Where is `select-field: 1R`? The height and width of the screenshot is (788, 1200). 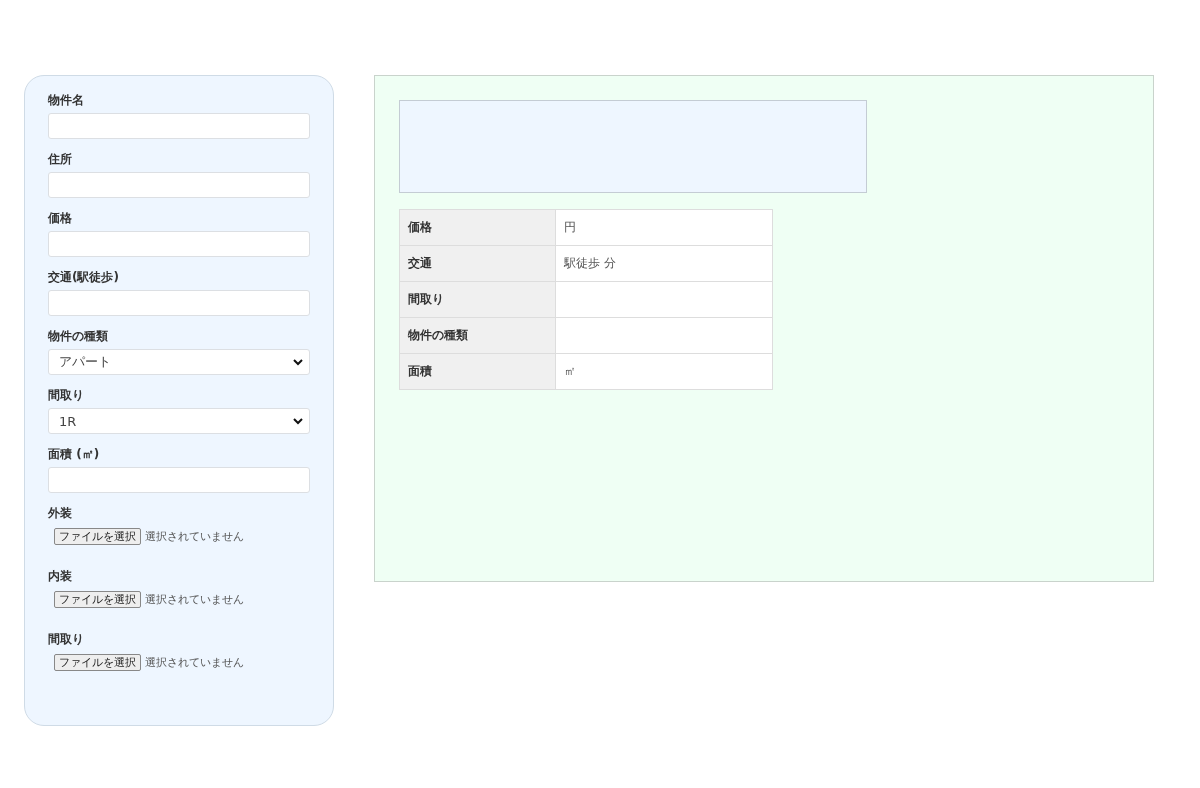 select-field: 1R is located at coordinates (179, 421).